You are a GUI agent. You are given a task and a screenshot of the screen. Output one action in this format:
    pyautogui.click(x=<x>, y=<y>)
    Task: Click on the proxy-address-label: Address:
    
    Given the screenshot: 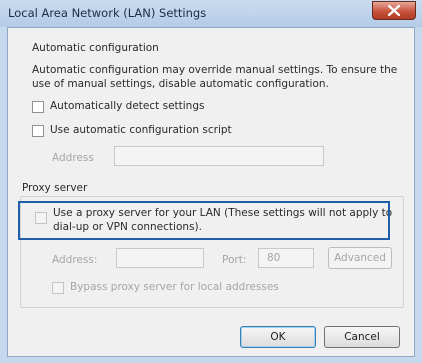 What is the action you would take?
    pyautogui.click(x=75, y=260)
    